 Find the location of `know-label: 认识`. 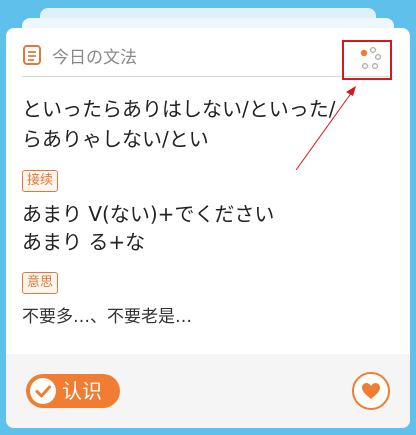

know-label: 认识 is located at coordinates (82, 391).